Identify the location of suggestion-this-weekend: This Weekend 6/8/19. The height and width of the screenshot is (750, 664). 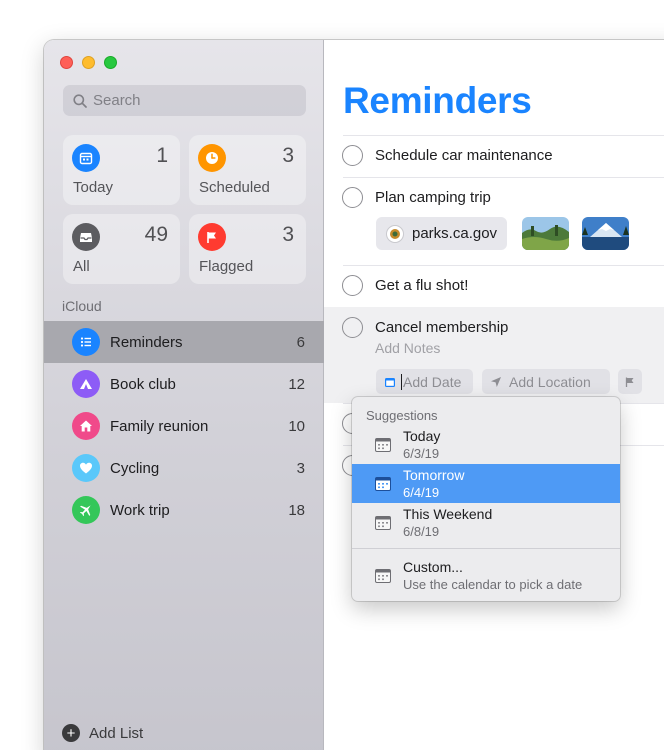
(486, 522).